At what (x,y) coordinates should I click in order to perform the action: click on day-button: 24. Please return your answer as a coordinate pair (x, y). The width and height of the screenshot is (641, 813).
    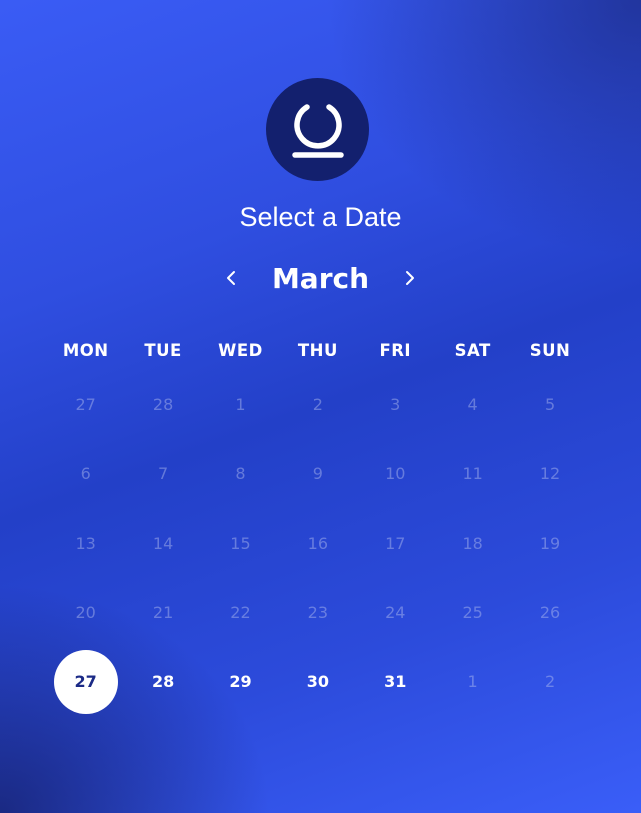
    Looking at the image, I should click on (395, 613).